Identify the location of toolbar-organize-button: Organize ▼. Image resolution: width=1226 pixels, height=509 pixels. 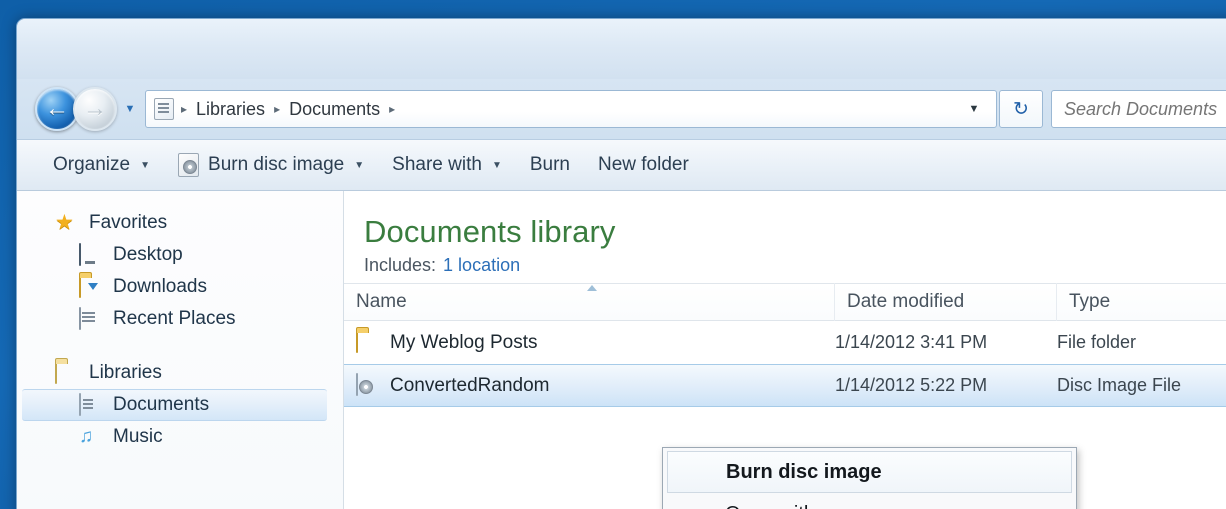
(101, 165).